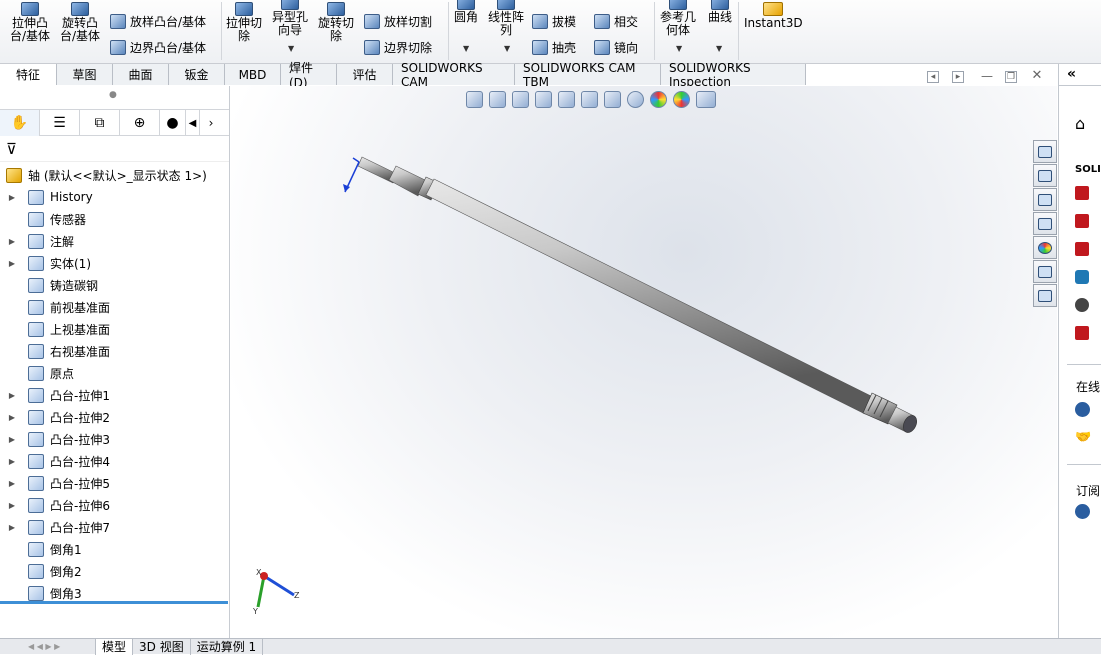  What do you see at coordinates (49, 285) in the screenshot?
I see `tree-item: 铸造碳钢` at bounding box center [49, 285].